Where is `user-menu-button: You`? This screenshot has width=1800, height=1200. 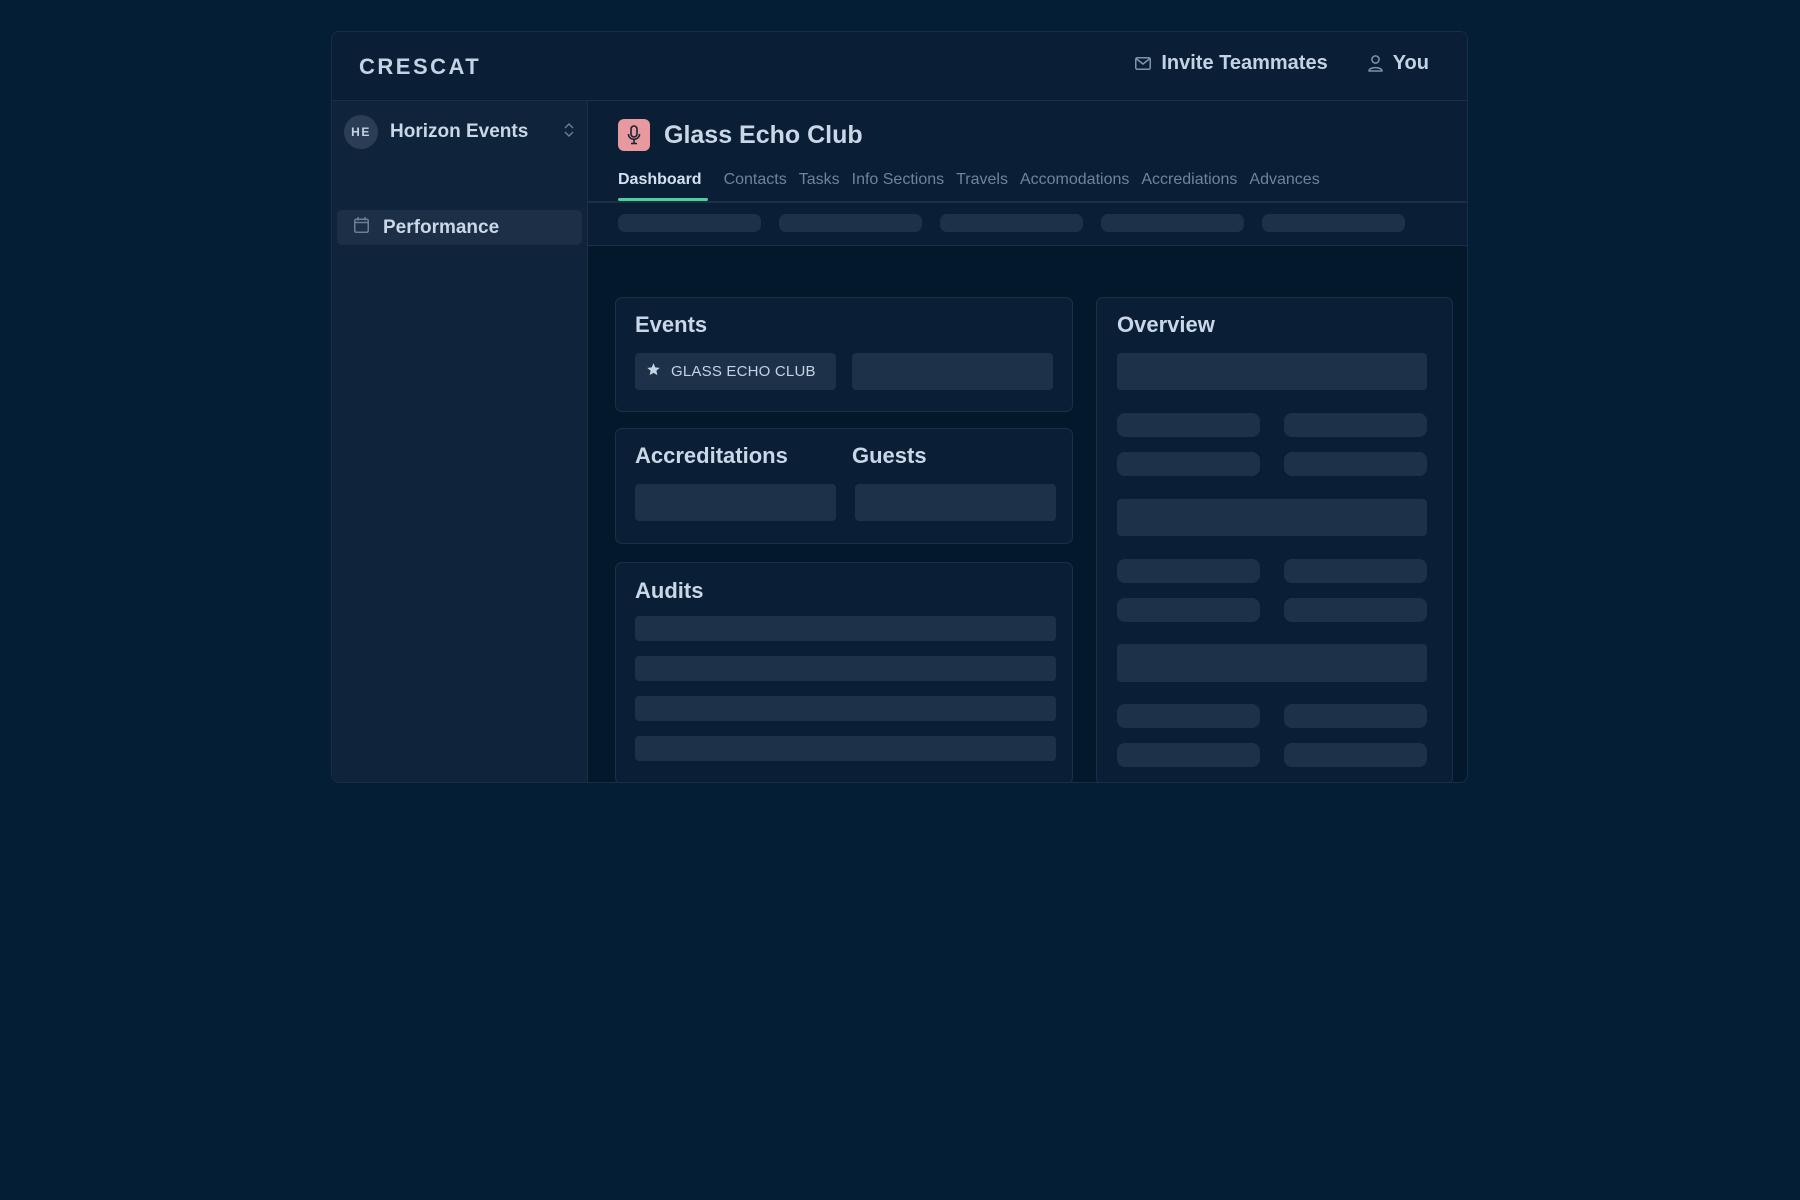 user-menu-button: You is located at coordinates (1398, 63).